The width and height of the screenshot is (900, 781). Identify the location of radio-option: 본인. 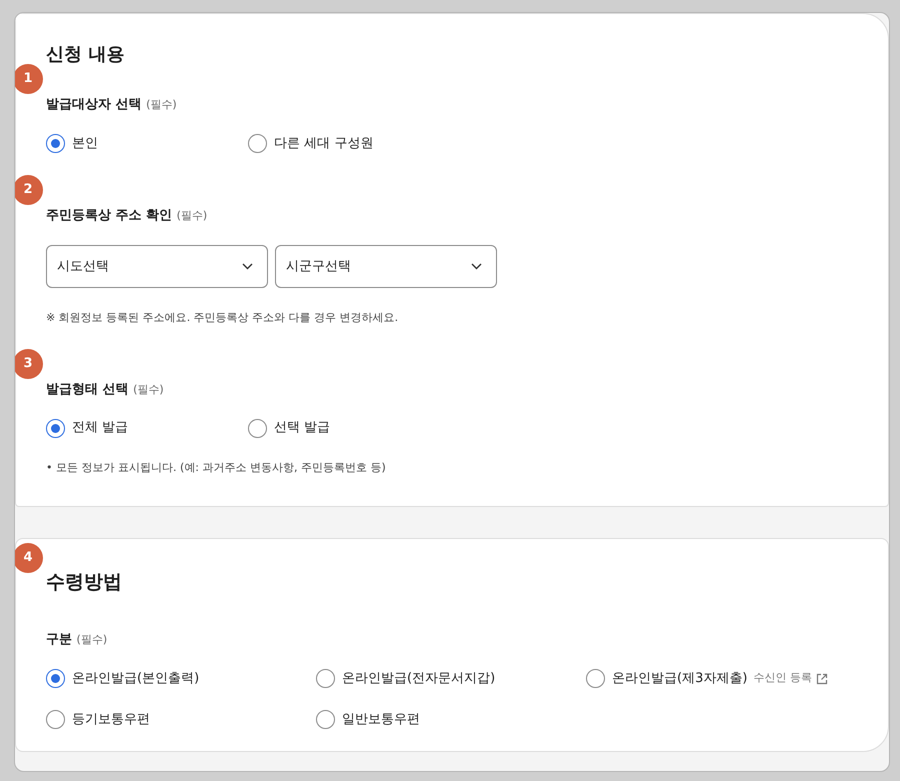
(72, 143).